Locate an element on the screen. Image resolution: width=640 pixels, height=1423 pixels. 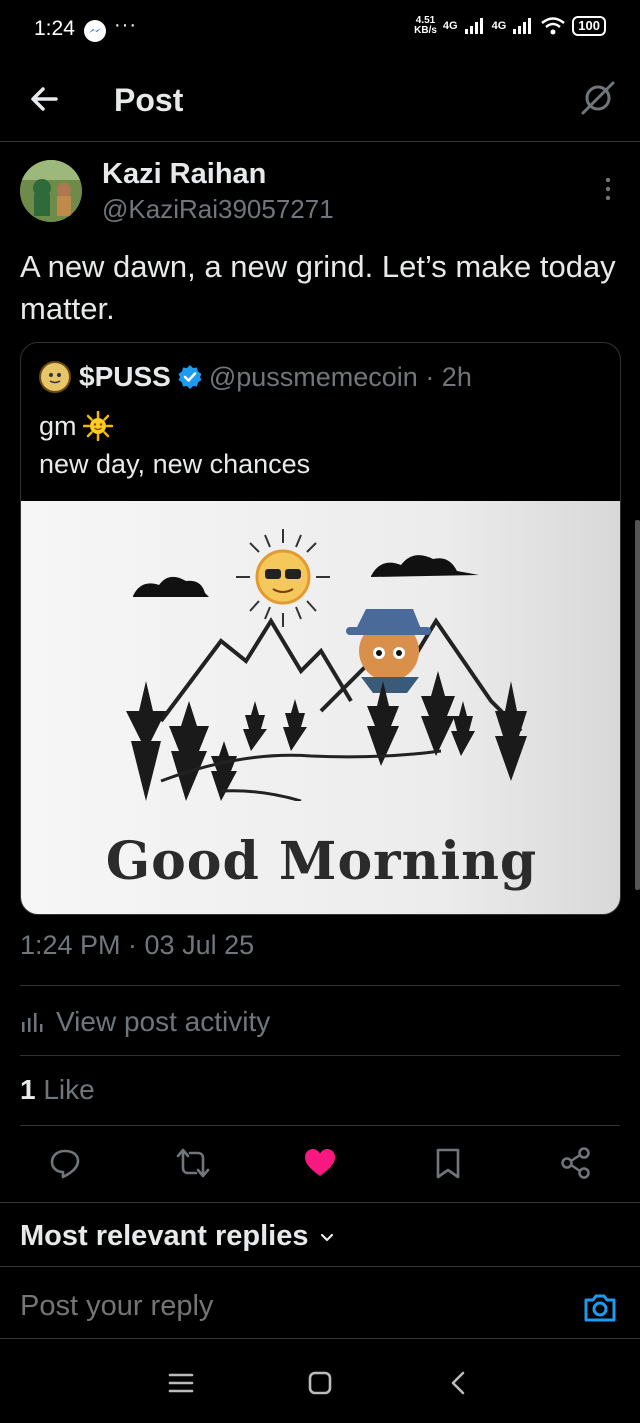
quoted-avatar is located at coordinates (55, 377).